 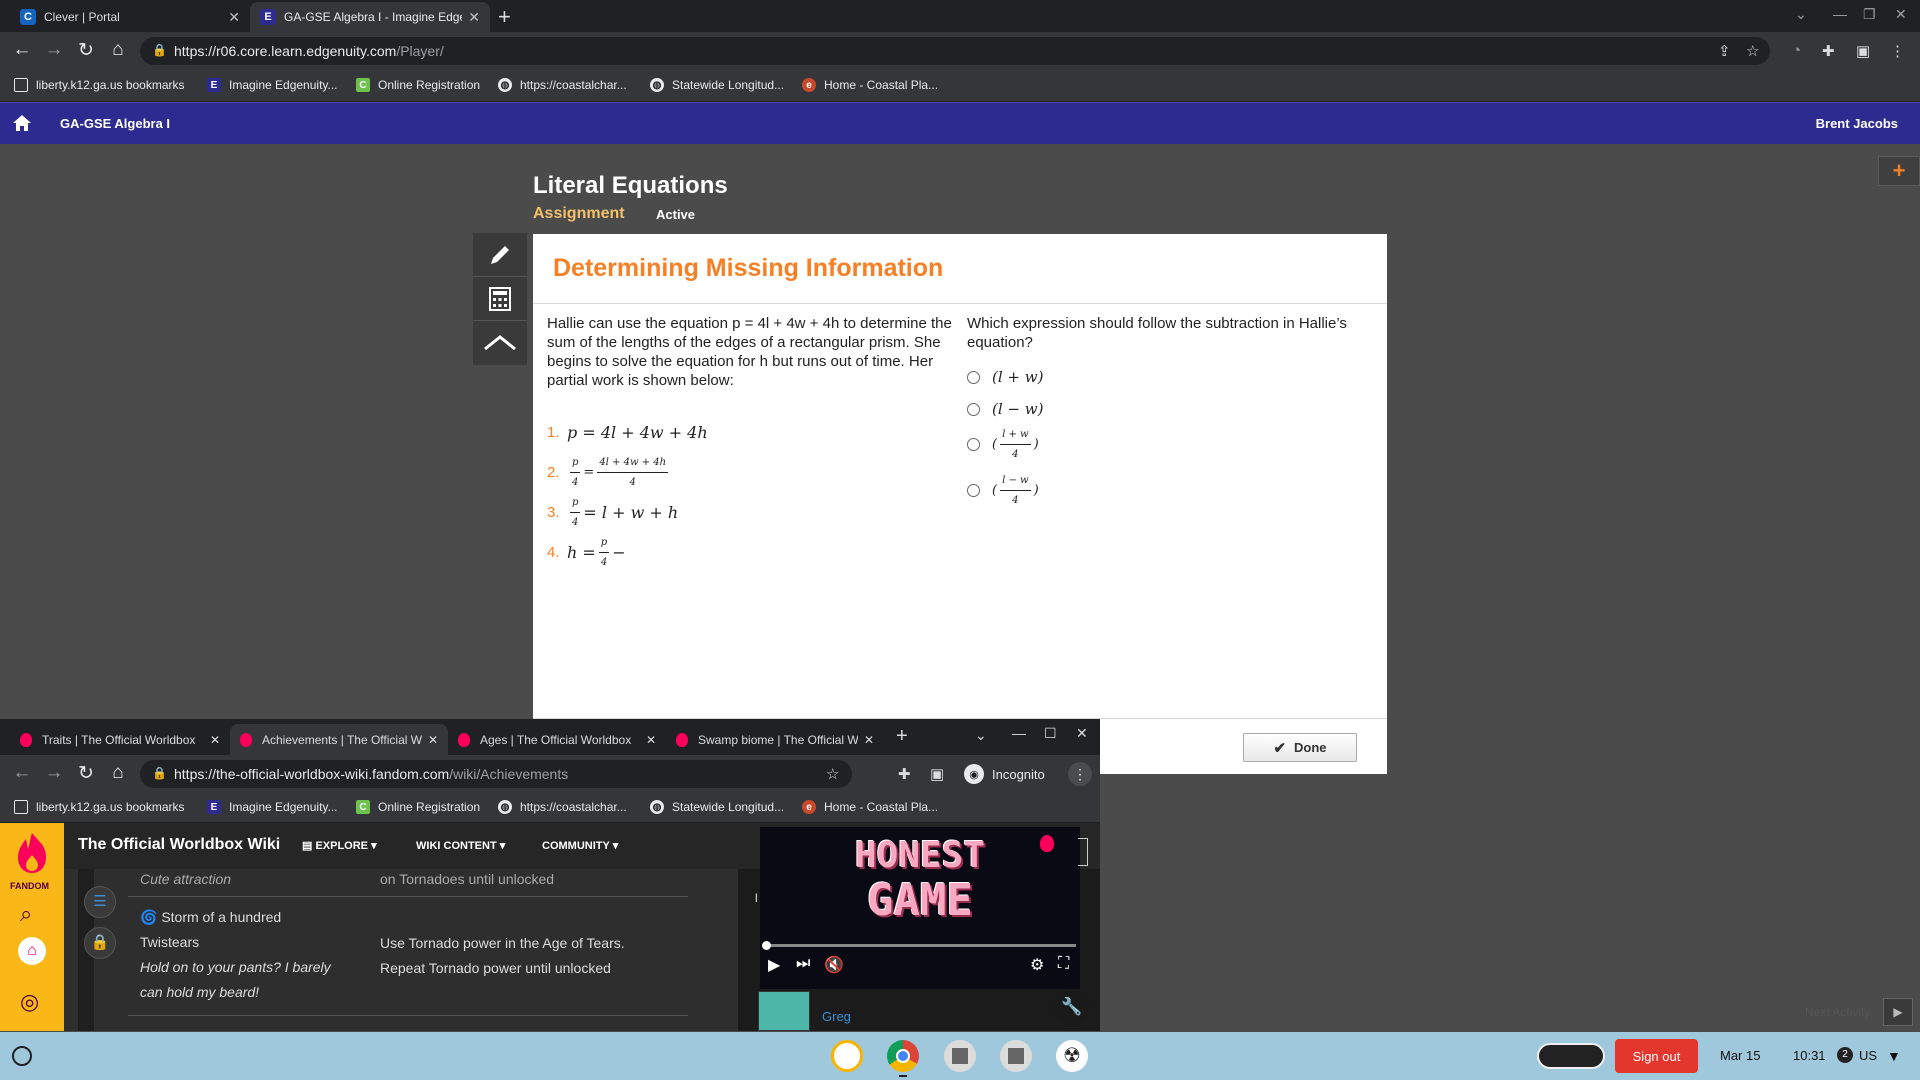 I want to click on table-of-contents-icon: ☰, so click(x=100, y=902).